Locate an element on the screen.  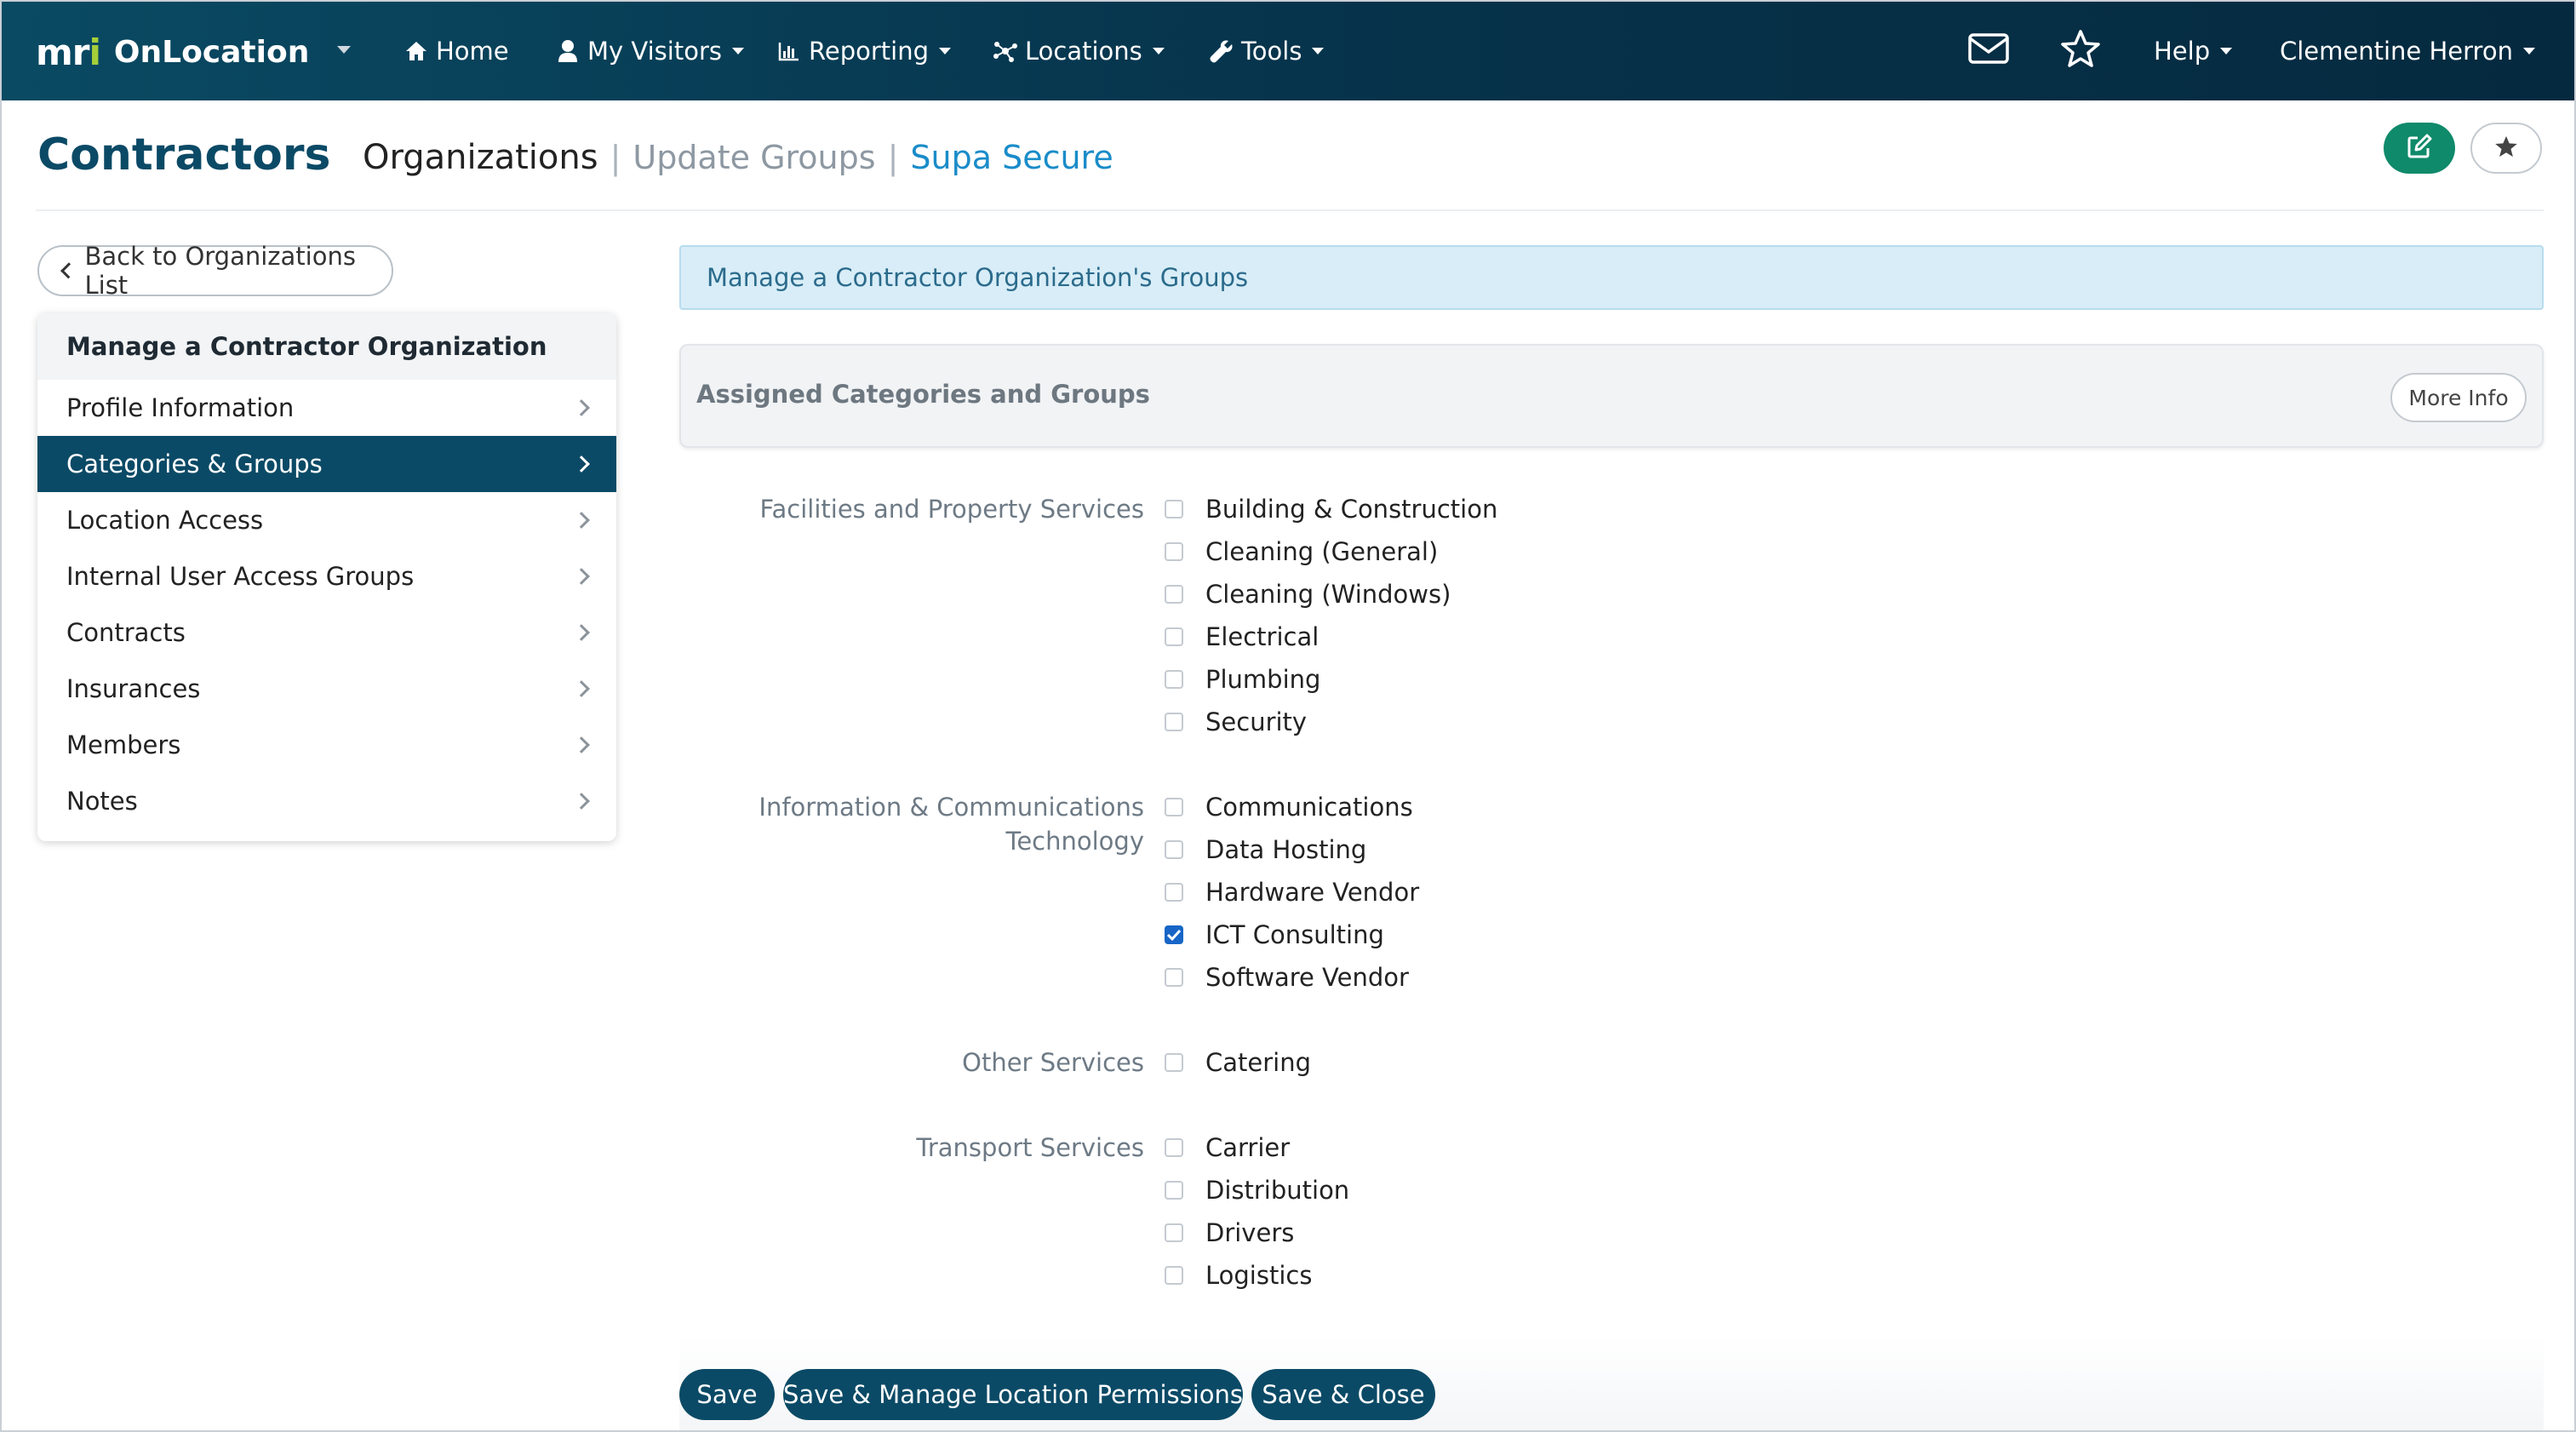
group-option-label: Data Hosting is located at coordinates (1286, 849).